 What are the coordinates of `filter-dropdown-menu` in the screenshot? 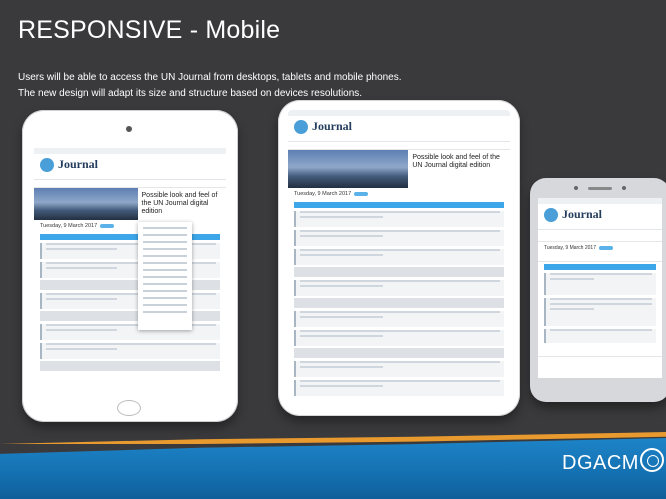 It's located at (165, 276).